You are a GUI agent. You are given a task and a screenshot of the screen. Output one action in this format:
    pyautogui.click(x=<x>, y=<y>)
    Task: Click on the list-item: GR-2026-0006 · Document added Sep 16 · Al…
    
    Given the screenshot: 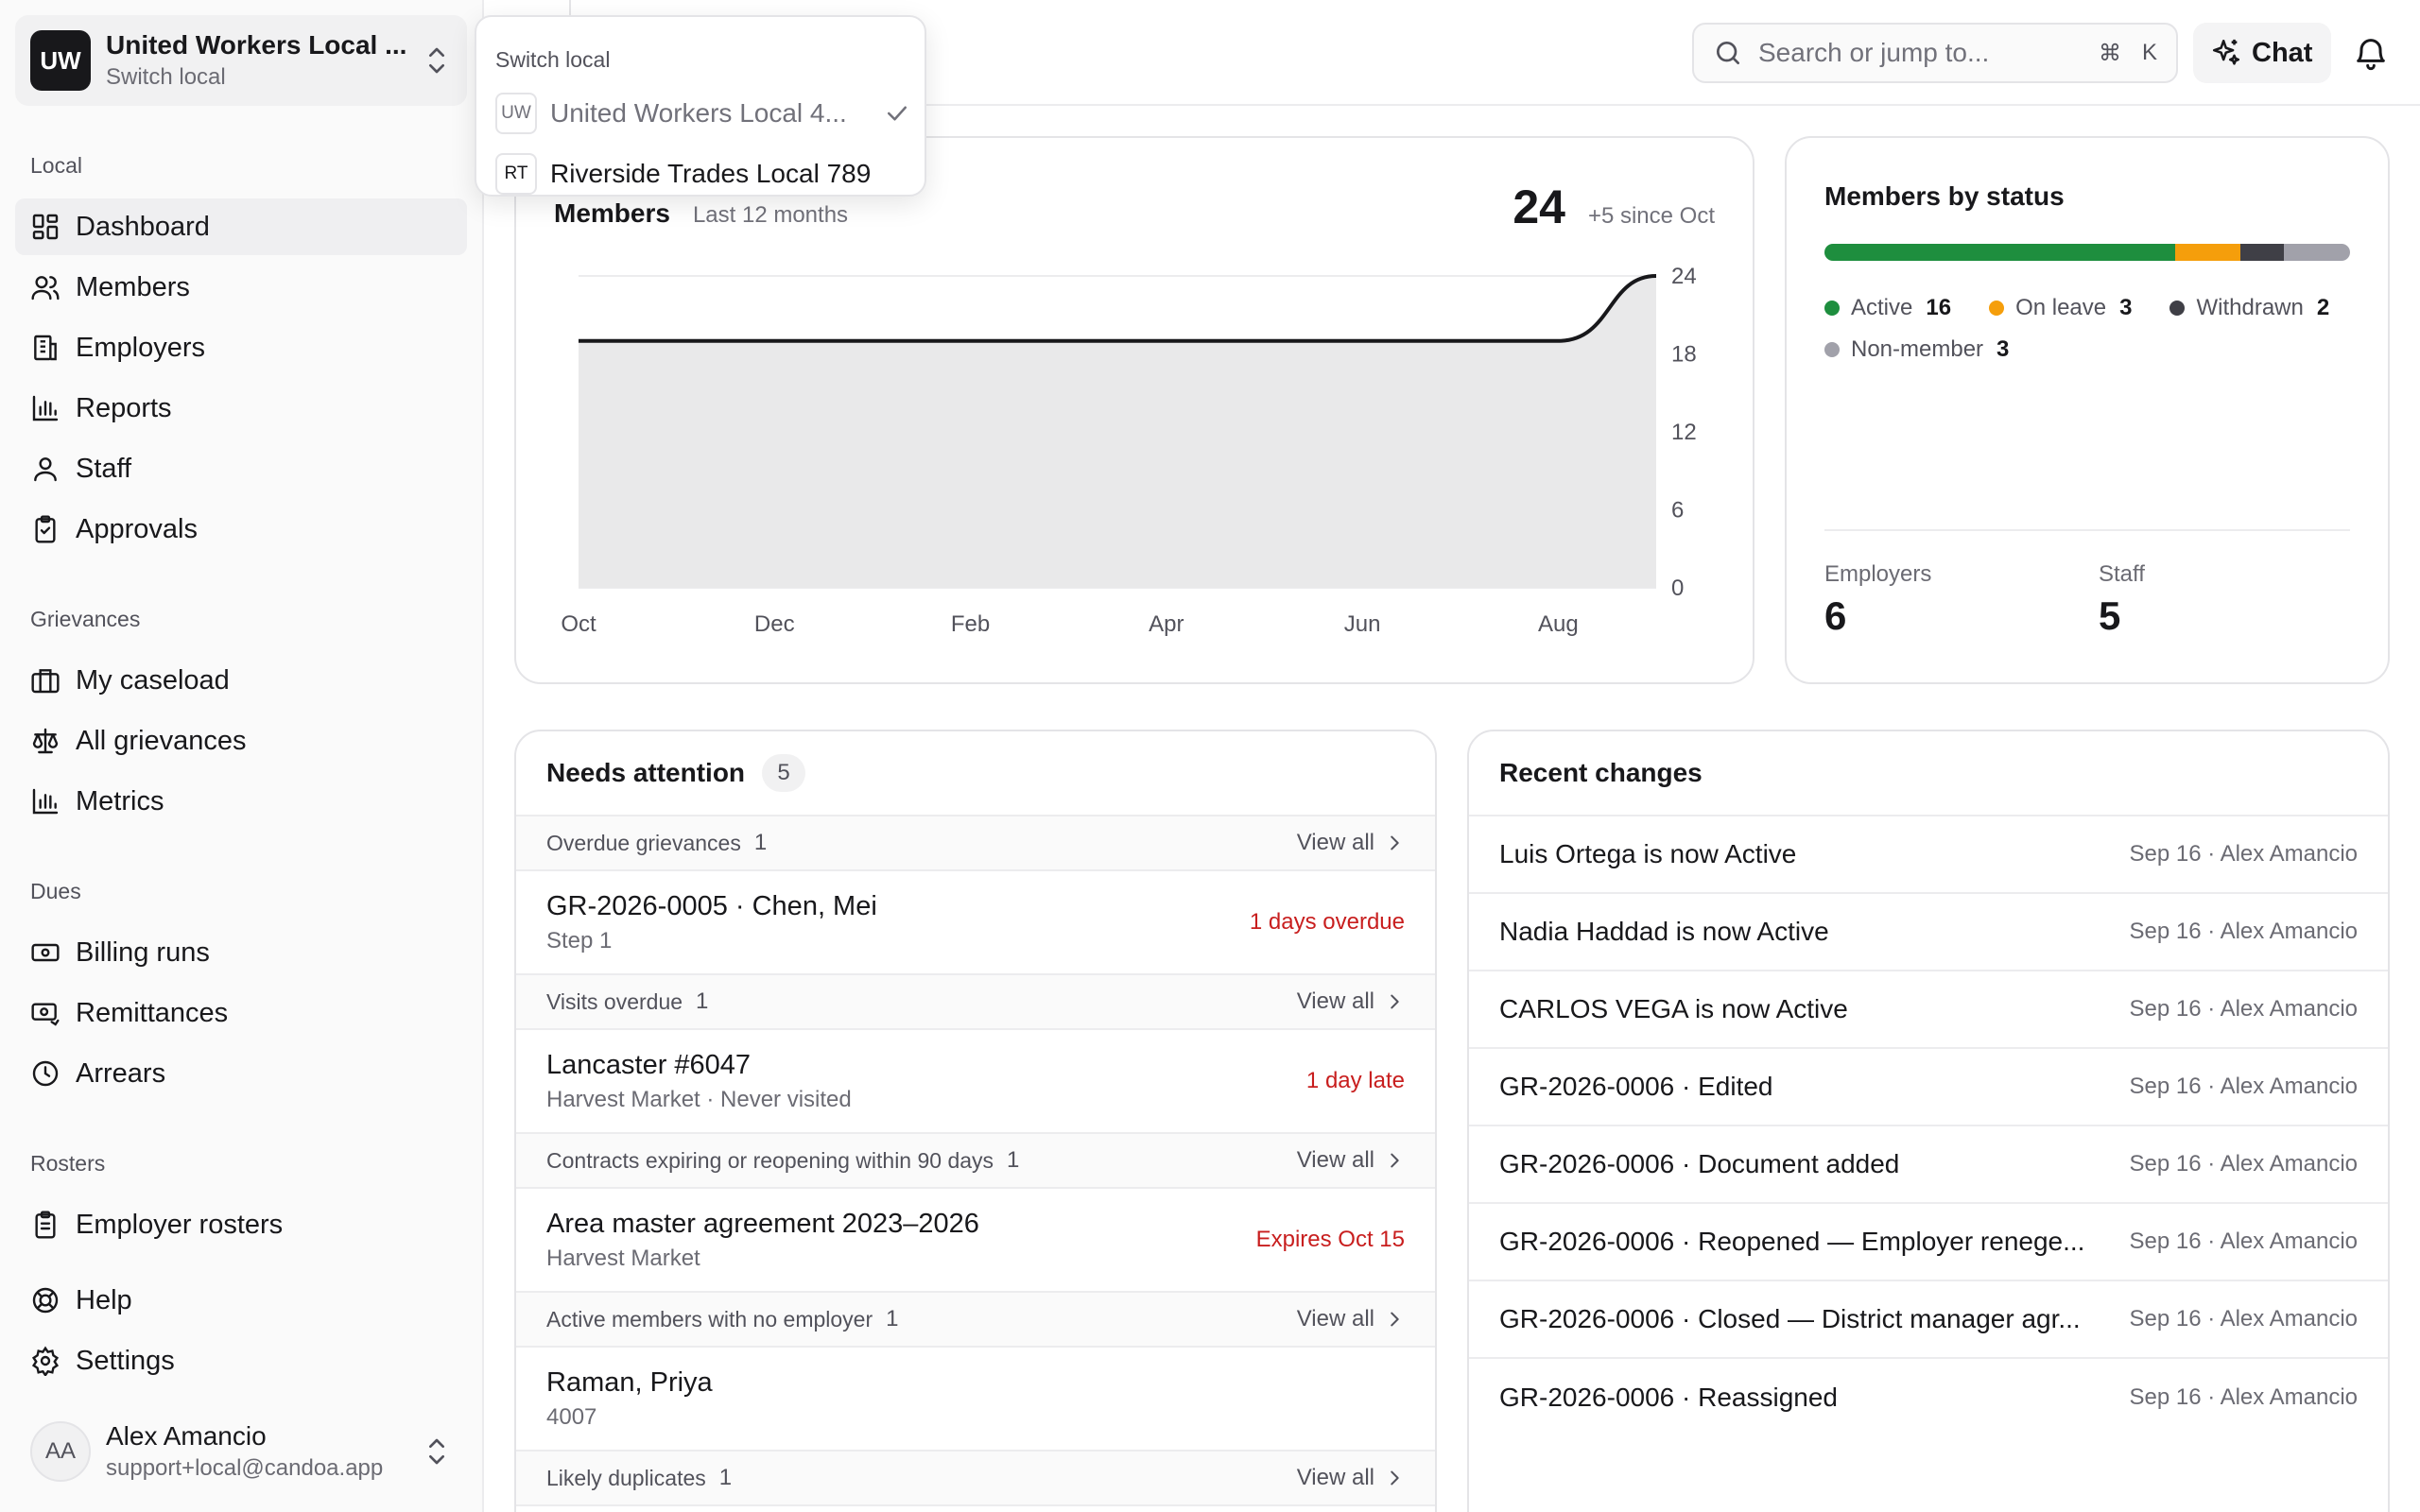 What is the action you would take?
    pyautogui.click(x=1929, y=1165)
    